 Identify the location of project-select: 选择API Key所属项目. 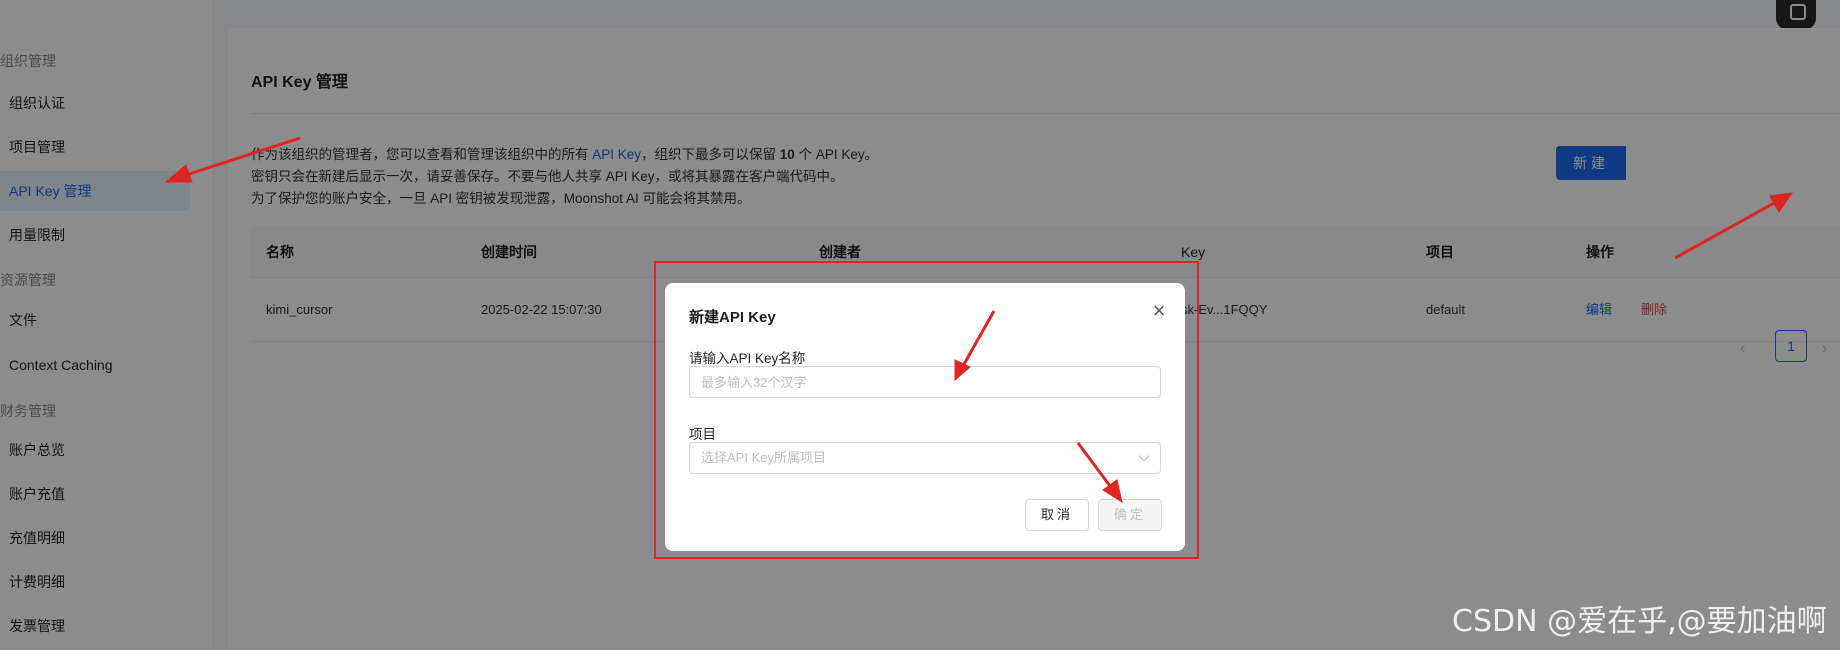
(925, 458).